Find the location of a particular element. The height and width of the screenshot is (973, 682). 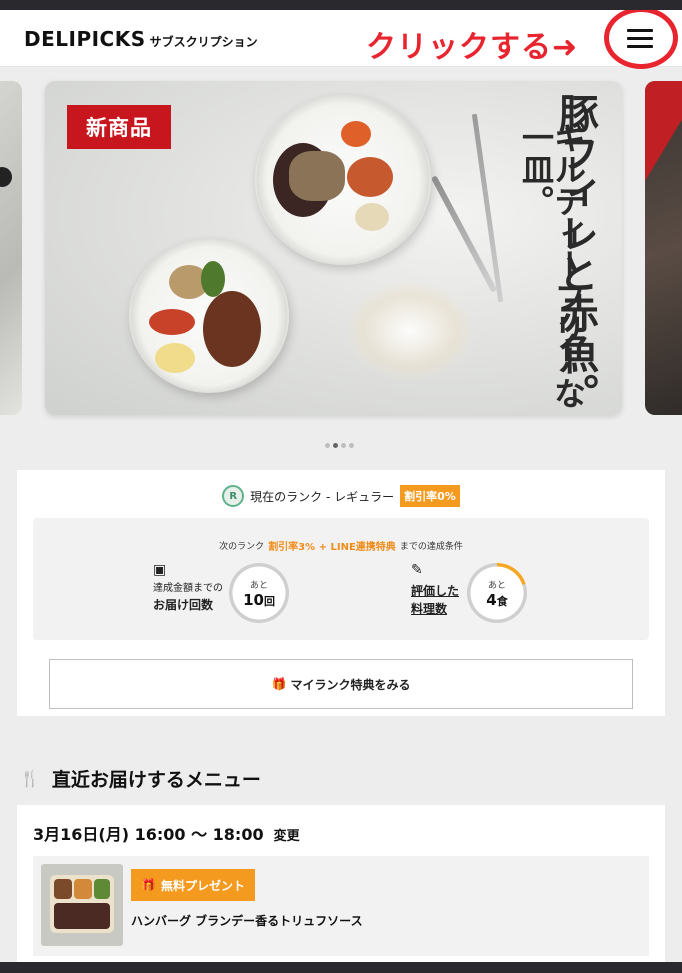

rated-dishes-metric: ✎ 評価した 料理数 is located at coordinates (435, 590).